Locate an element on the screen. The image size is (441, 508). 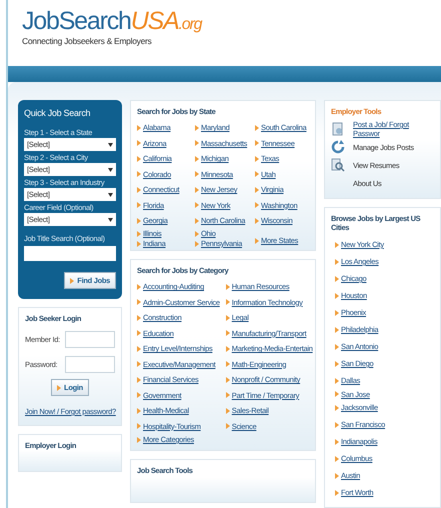
tagline: Connecting Jobseekers & Employers is located at coordinates (87, 41).